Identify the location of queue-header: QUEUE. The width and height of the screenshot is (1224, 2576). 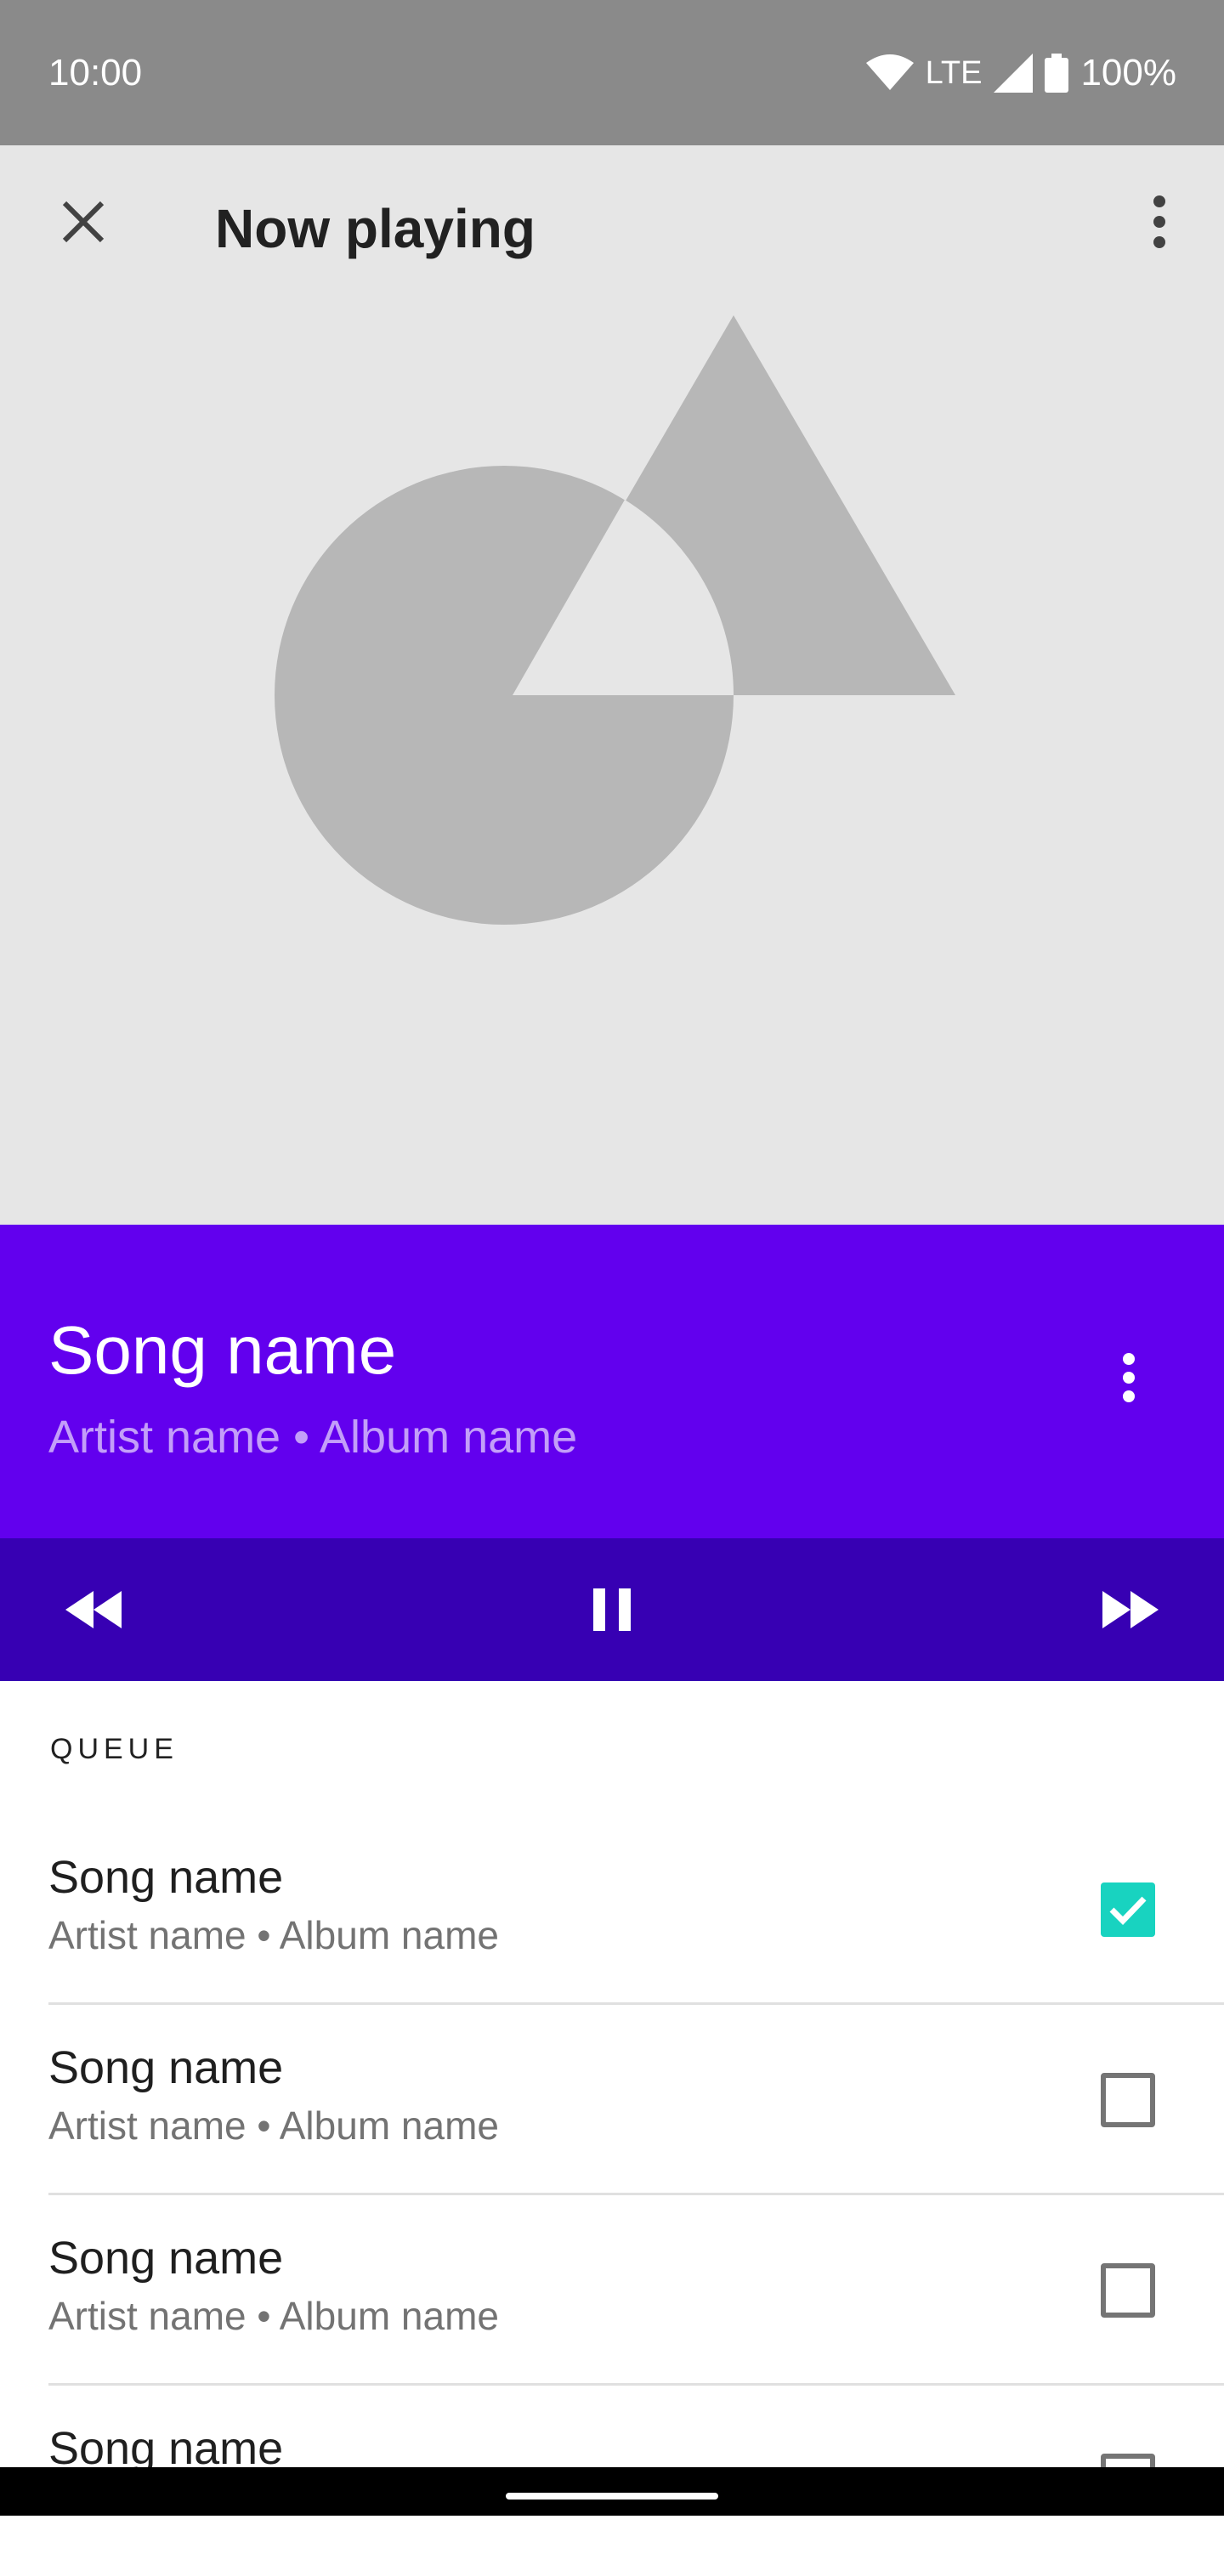
(114, 1749).